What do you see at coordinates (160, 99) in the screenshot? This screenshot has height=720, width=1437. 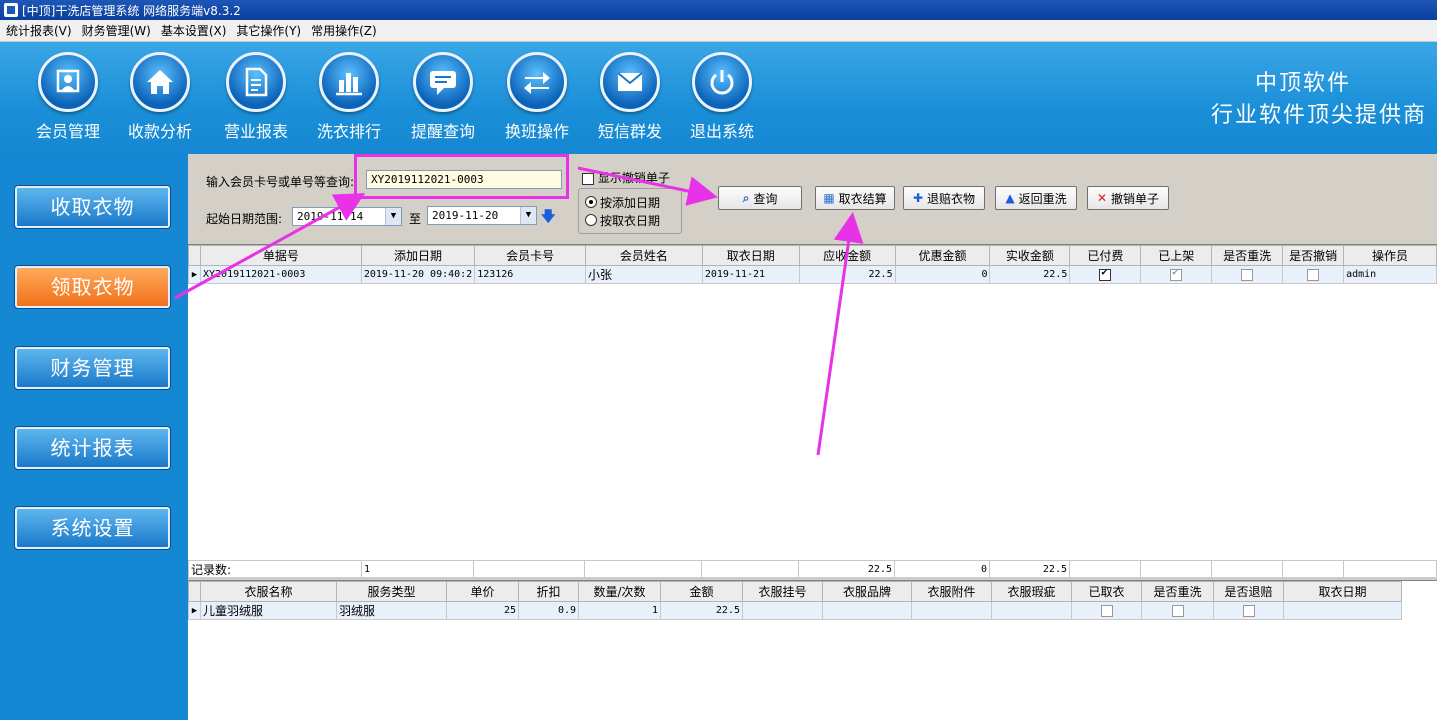 I see `toolbar-payment-analysis-button: 收款分析` at bounding box center [160, 99].